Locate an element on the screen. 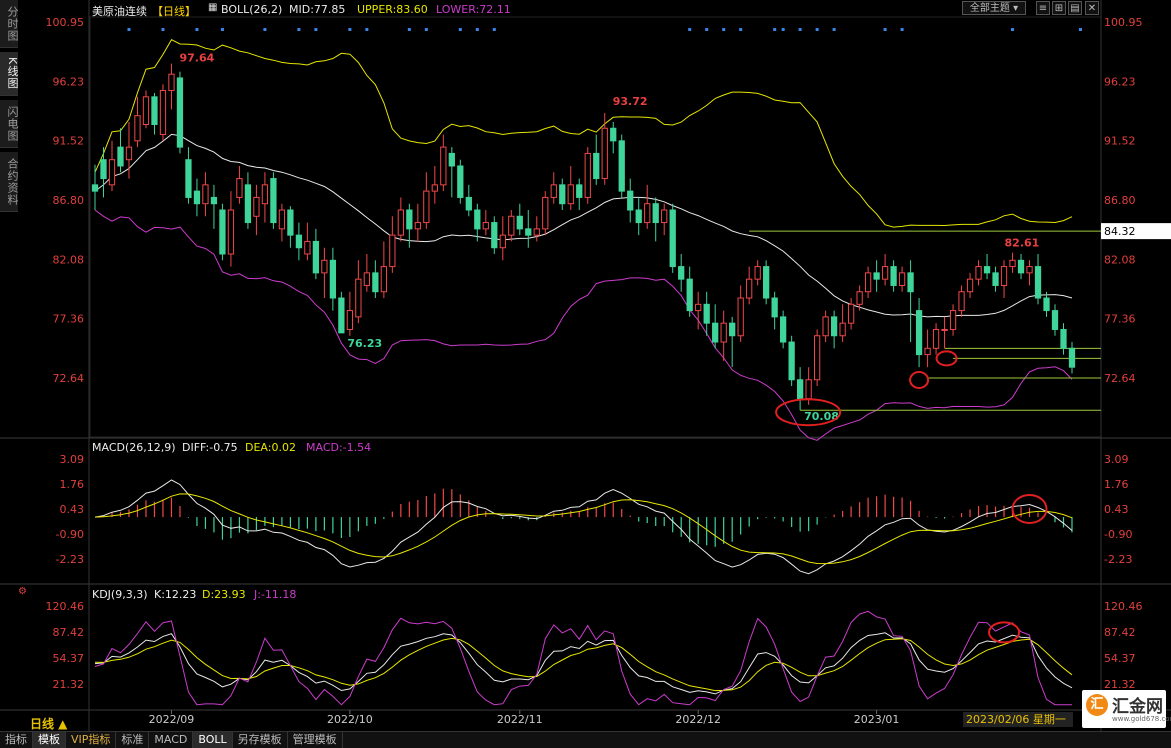 This screenshot has width=1171, height=748. macd-tick-left: 3.09 is located at coordinates (72, 459).